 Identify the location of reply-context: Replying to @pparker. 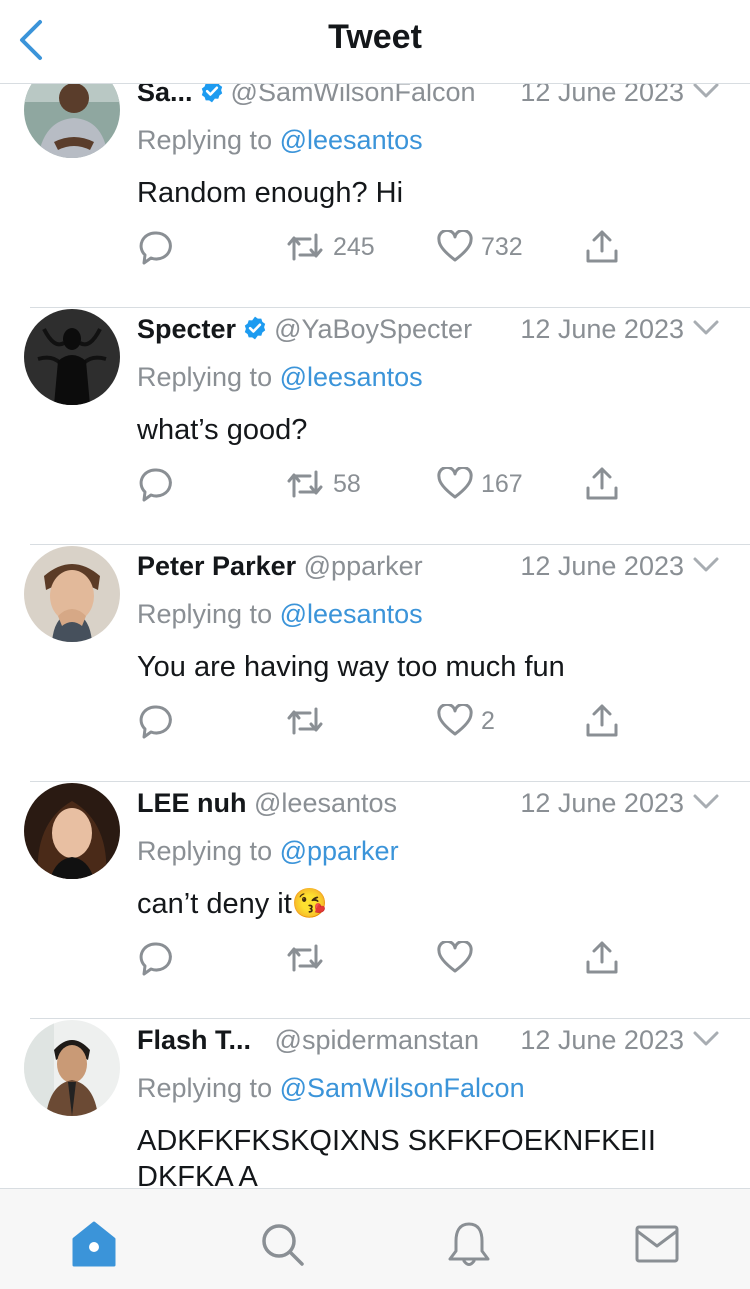
(268, 851).